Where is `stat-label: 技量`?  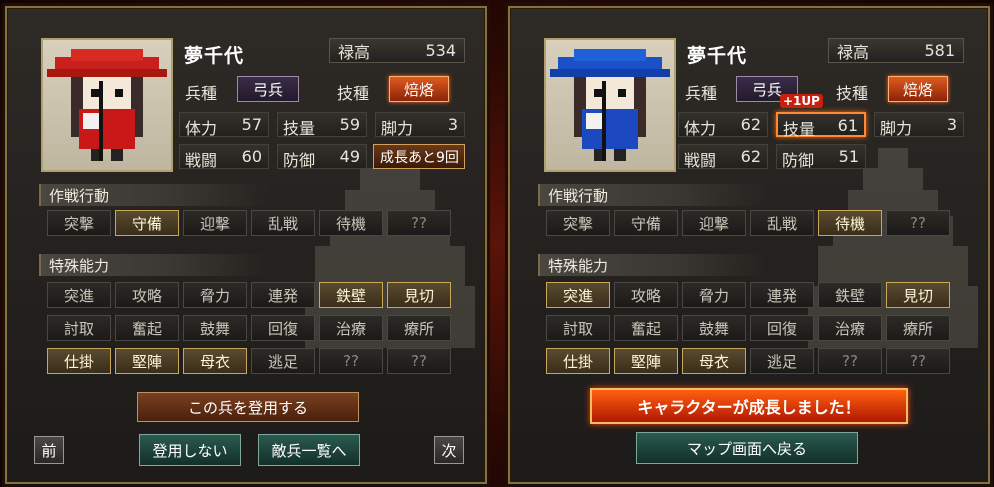
stat-label: 技量 is located at coordinates (799, 129).